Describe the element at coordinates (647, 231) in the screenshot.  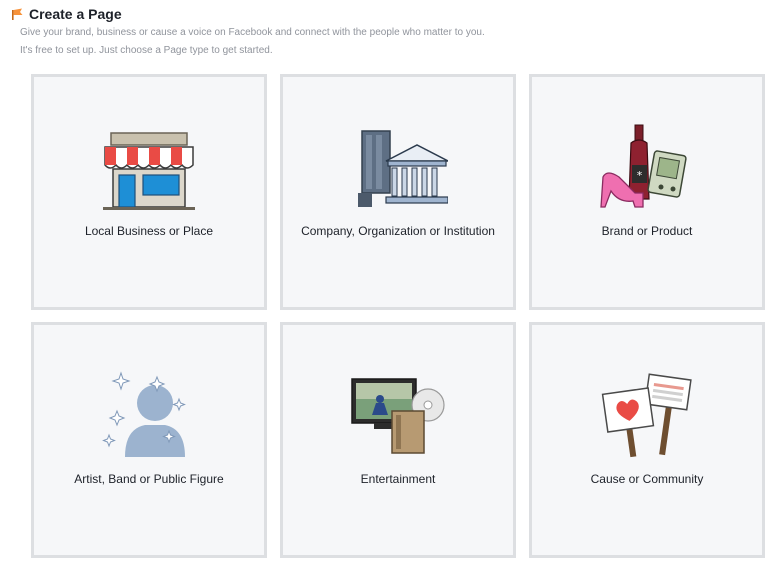
I see `tile-label: Brand or Product` at that location.